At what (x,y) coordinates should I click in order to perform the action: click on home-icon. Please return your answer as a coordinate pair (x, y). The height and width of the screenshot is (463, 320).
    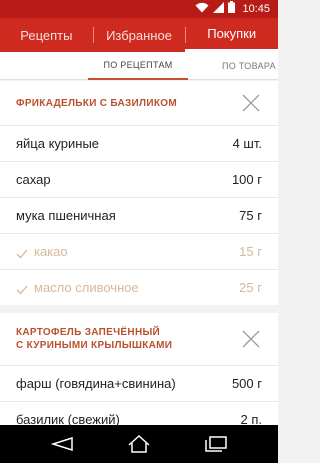
    Looking at the image, I should click on (139, 444).